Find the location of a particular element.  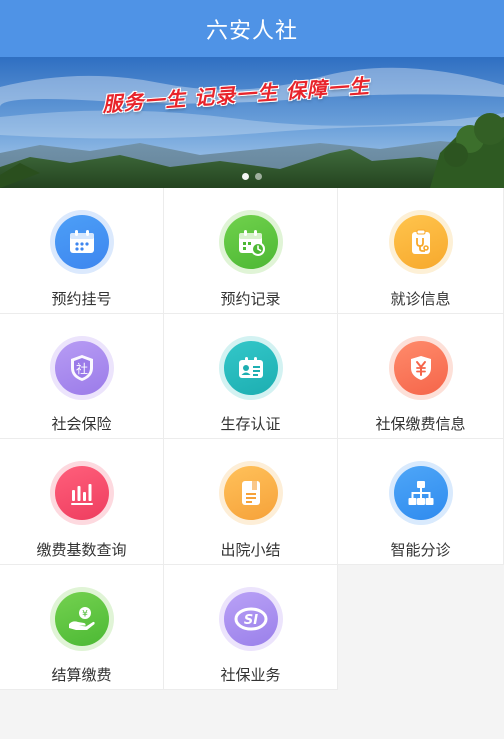

menu-item-label: 出院小结 is located at coordinates (250, 549).